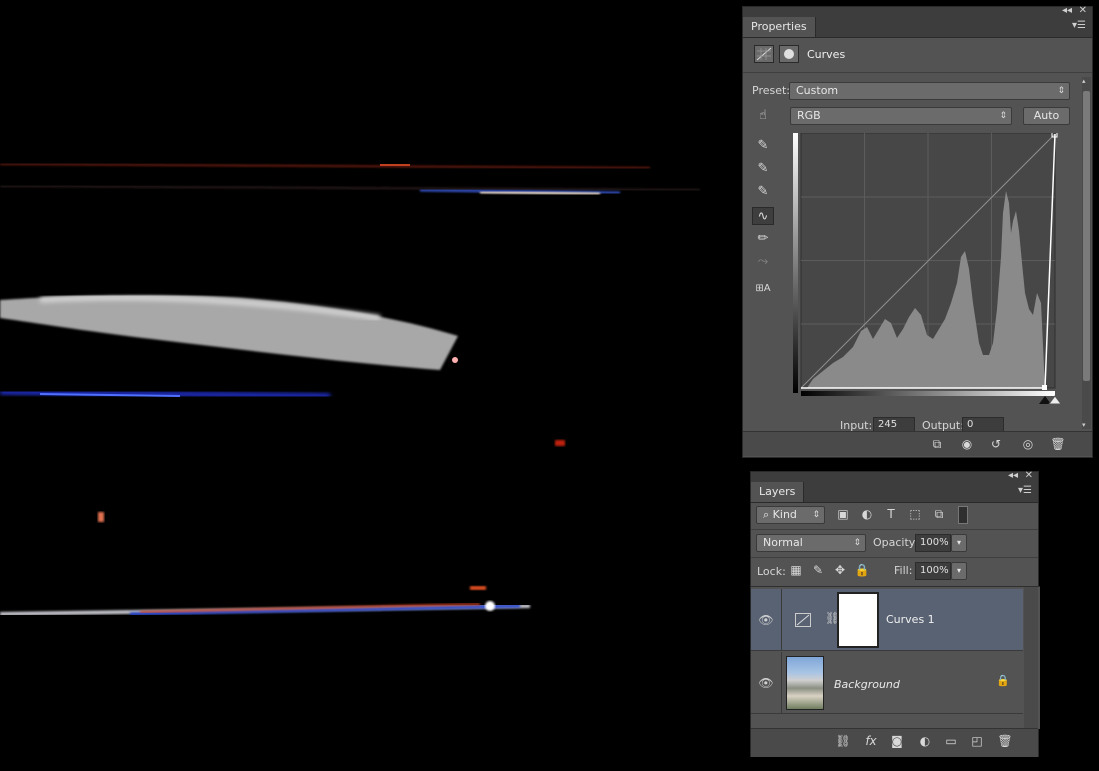 This screenshot has width=1099, height=771. I want to click on layer-name: Curves 1, so click(910, 619).